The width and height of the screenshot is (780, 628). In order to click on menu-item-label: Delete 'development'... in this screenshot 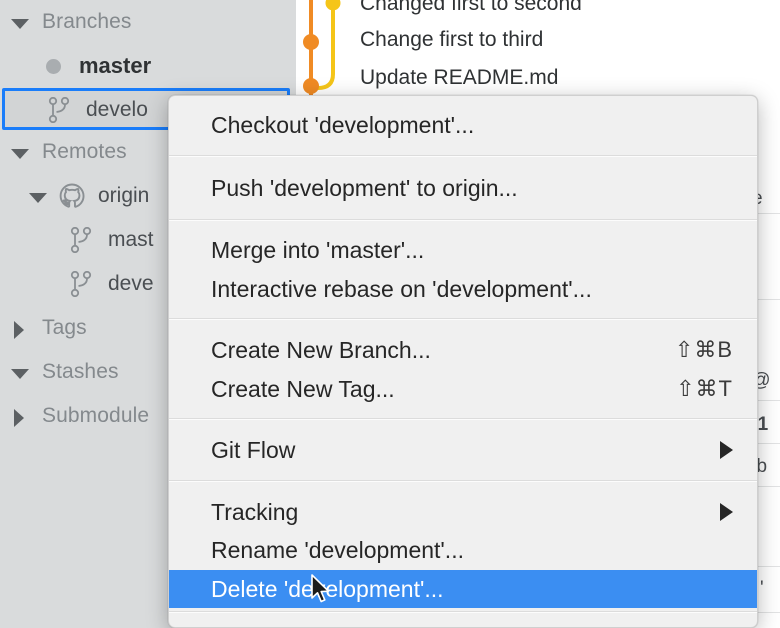, I will do `click(327, 588)`.